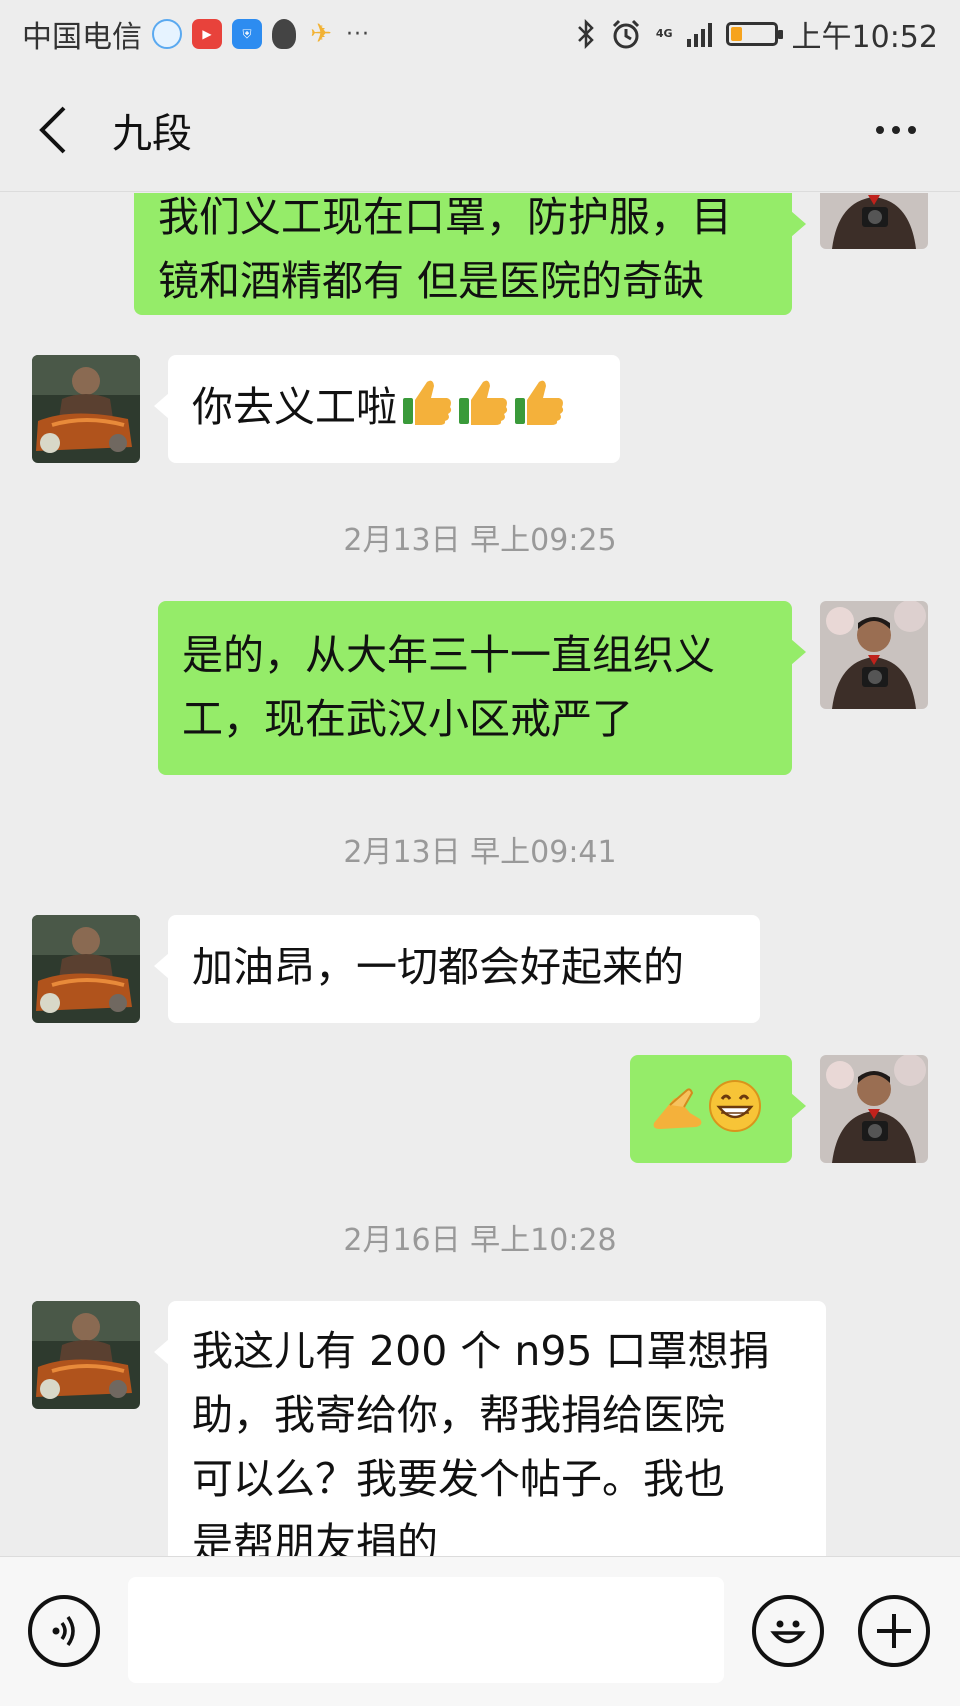  Describe the element at coordinates (754, 34) in the screenshot. I see `battery-icon` at that location.